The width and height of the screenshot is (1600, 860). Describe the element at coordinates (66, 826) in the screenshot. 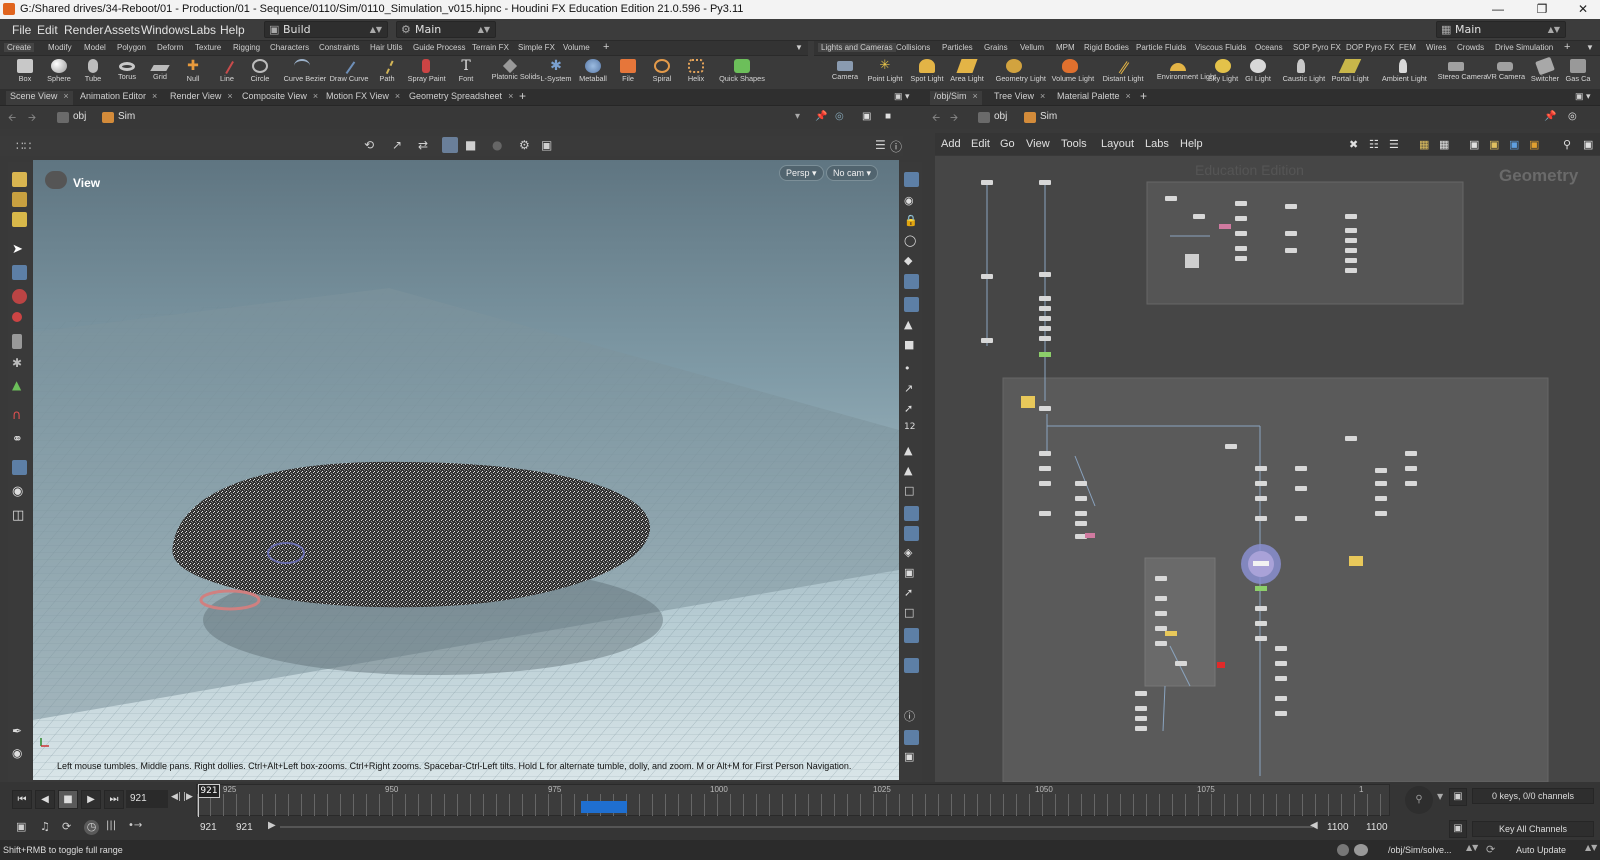

I see `loop-icon: ⟳` at that location.